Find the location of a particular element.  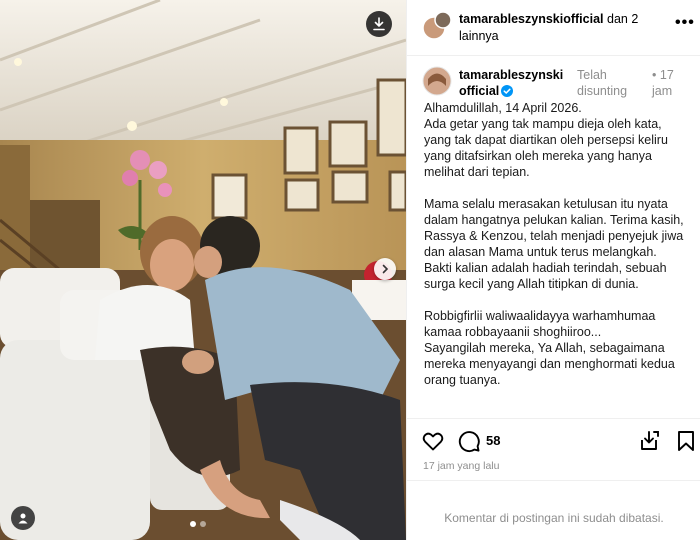

carousel-next-button is located at coordinates (385, 269).